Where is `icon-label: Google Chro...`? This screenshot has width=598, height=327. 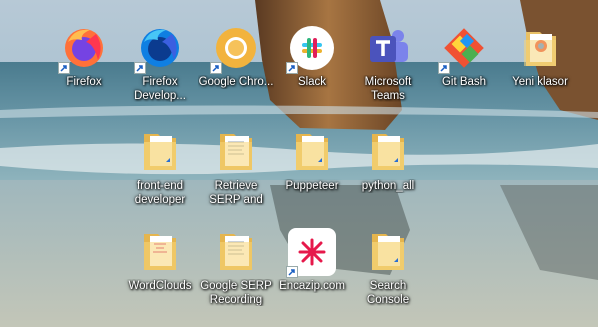
icon-label: Google Chro... is located at coordinates (236, 82).